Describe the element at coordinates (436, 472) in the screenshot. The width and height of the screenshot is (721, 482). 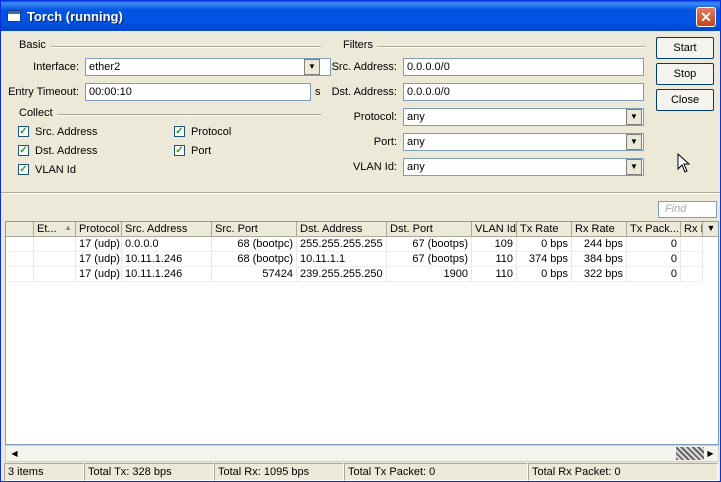
I see `status-total-tx-packet: Total Tx Packet: 0` at that location.